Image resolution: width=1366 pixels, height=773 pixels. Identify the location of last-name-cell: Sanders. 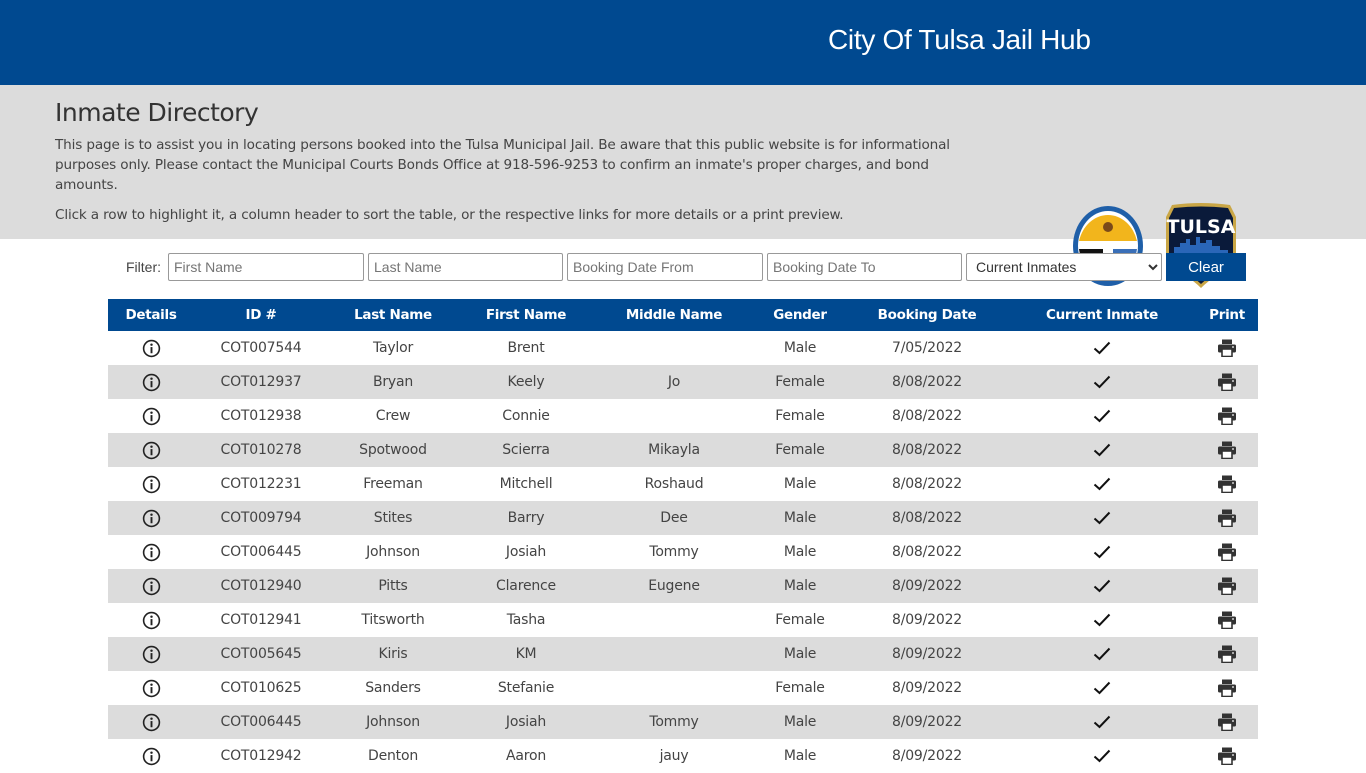
(393, 688).